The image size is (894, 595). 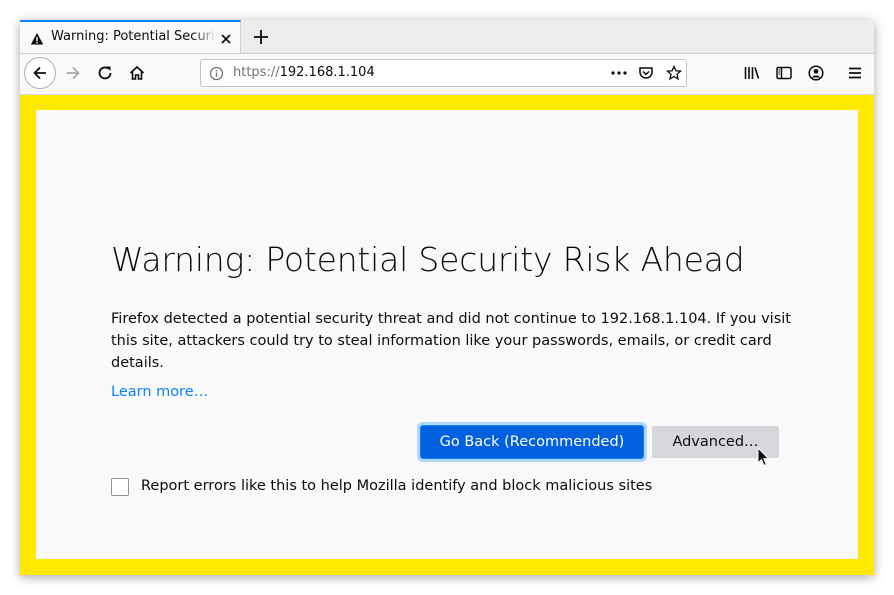 I want to click on back-icon, so click(x=39, y=73).